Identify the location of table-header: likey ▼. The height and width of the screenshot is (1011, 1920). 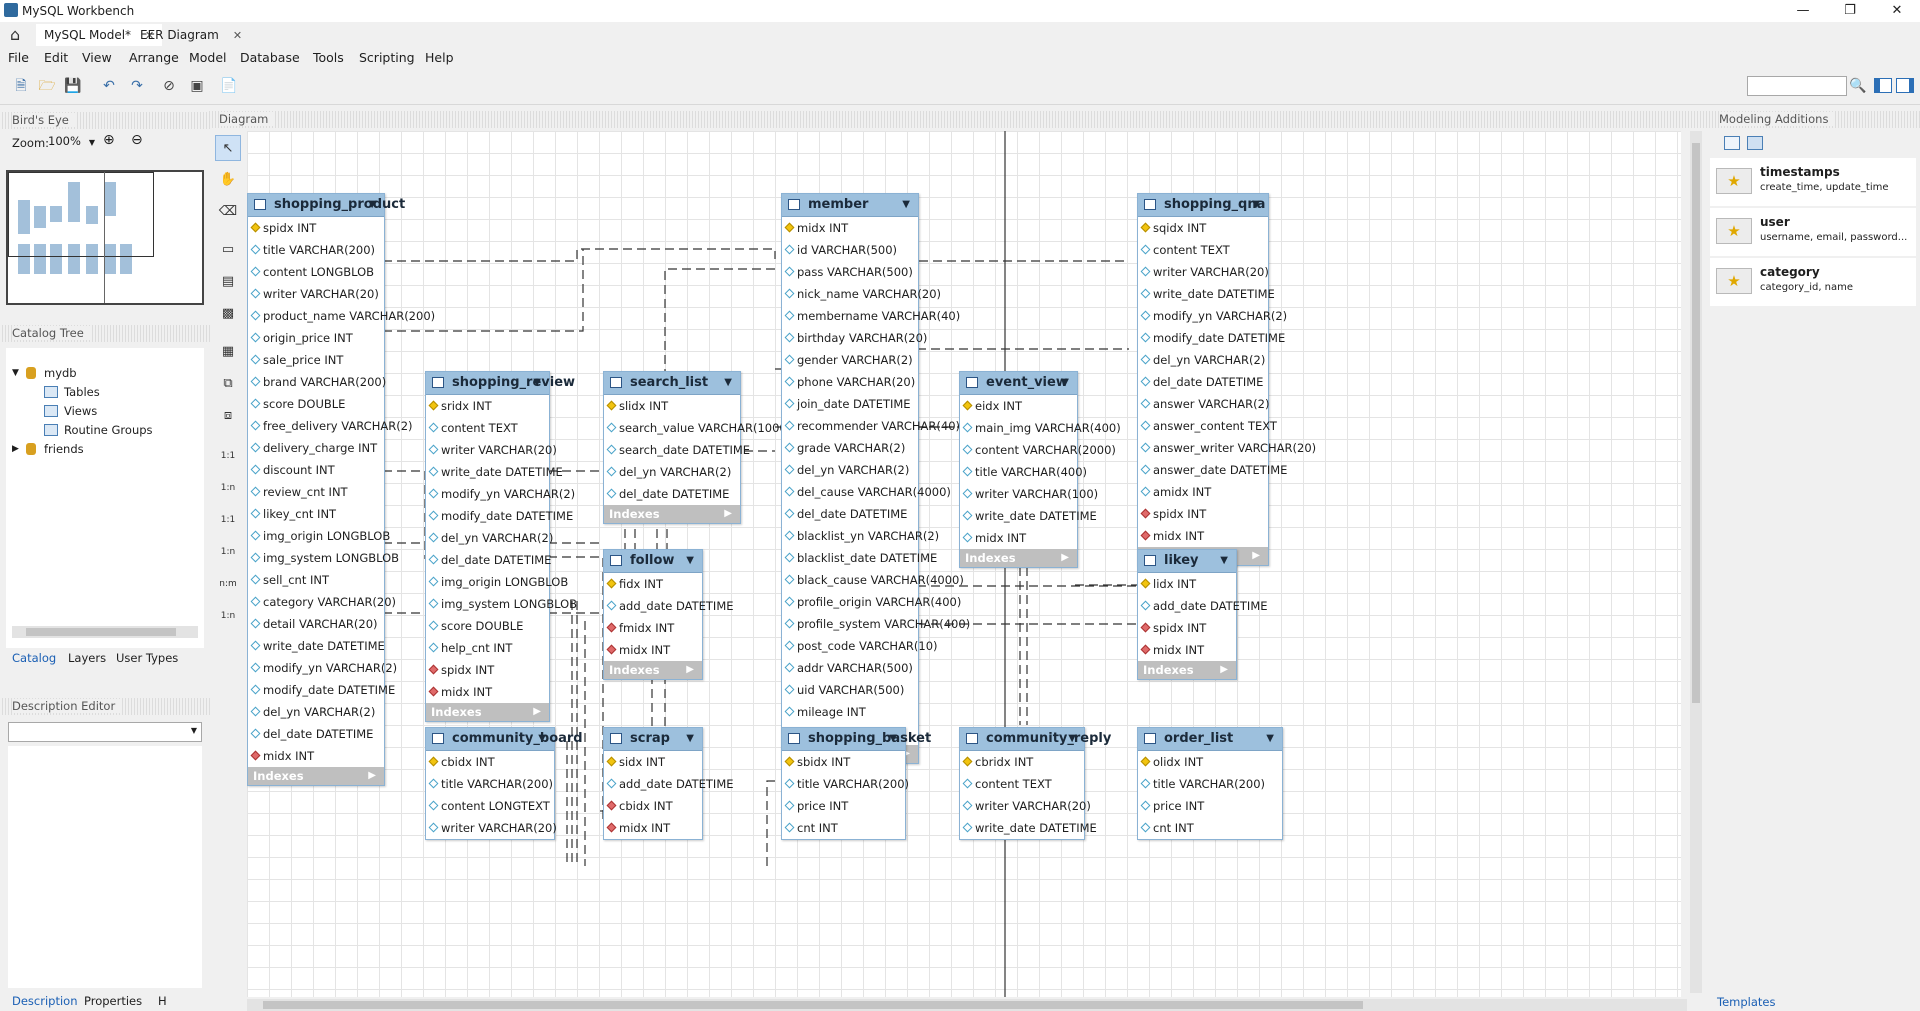
(1187, 561).